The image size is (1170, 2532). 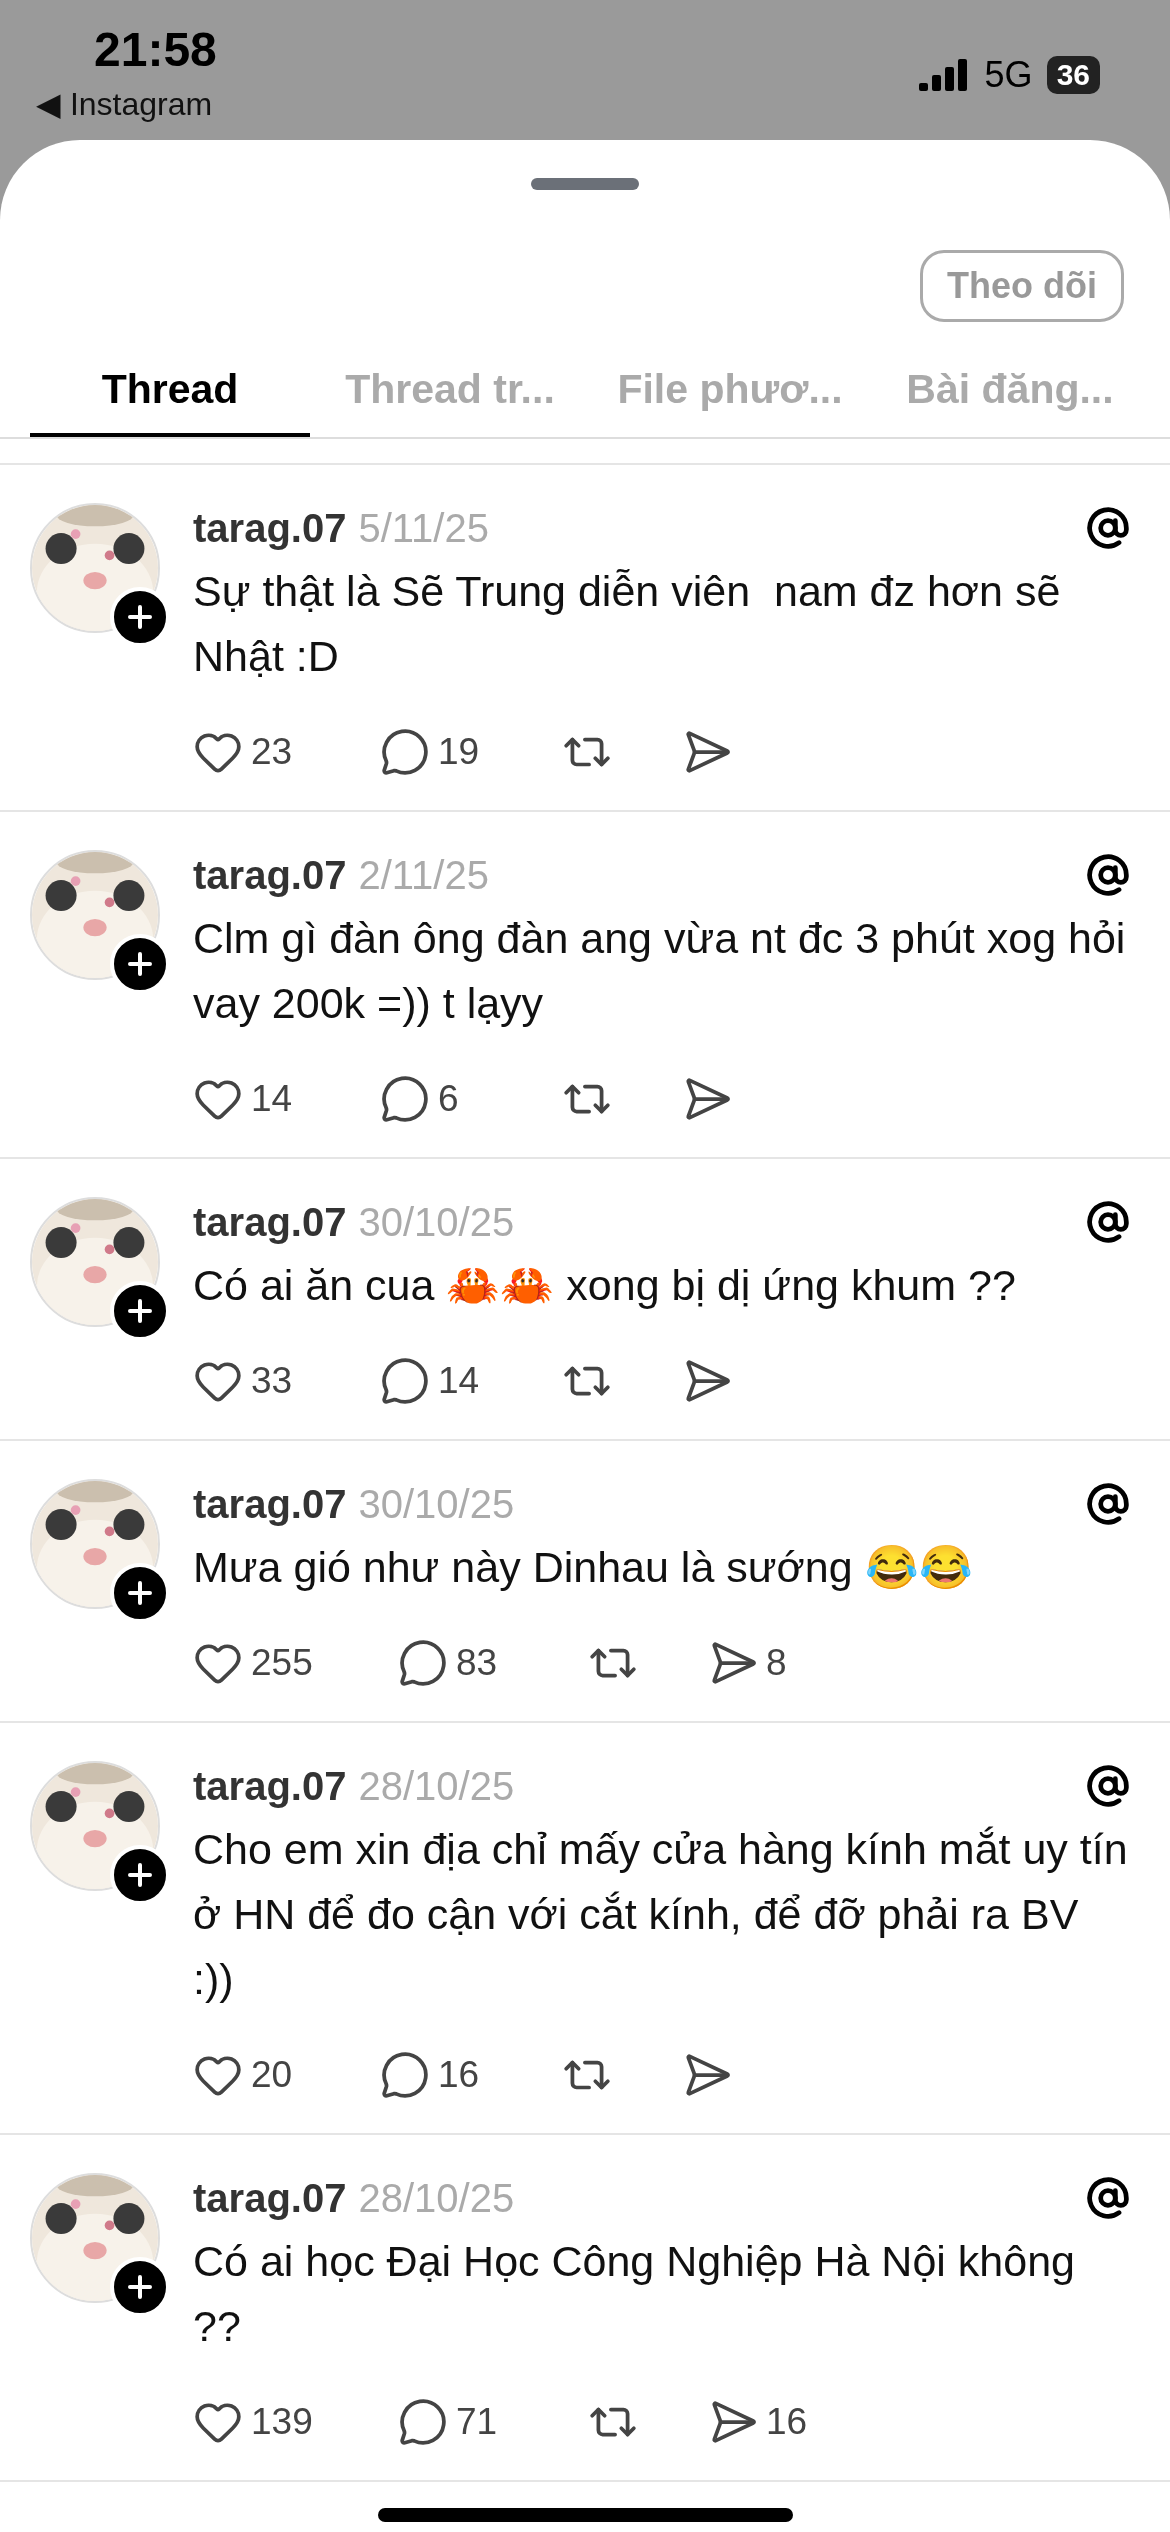 I want to click on like-count: 20, so click(x=272, y=2075).